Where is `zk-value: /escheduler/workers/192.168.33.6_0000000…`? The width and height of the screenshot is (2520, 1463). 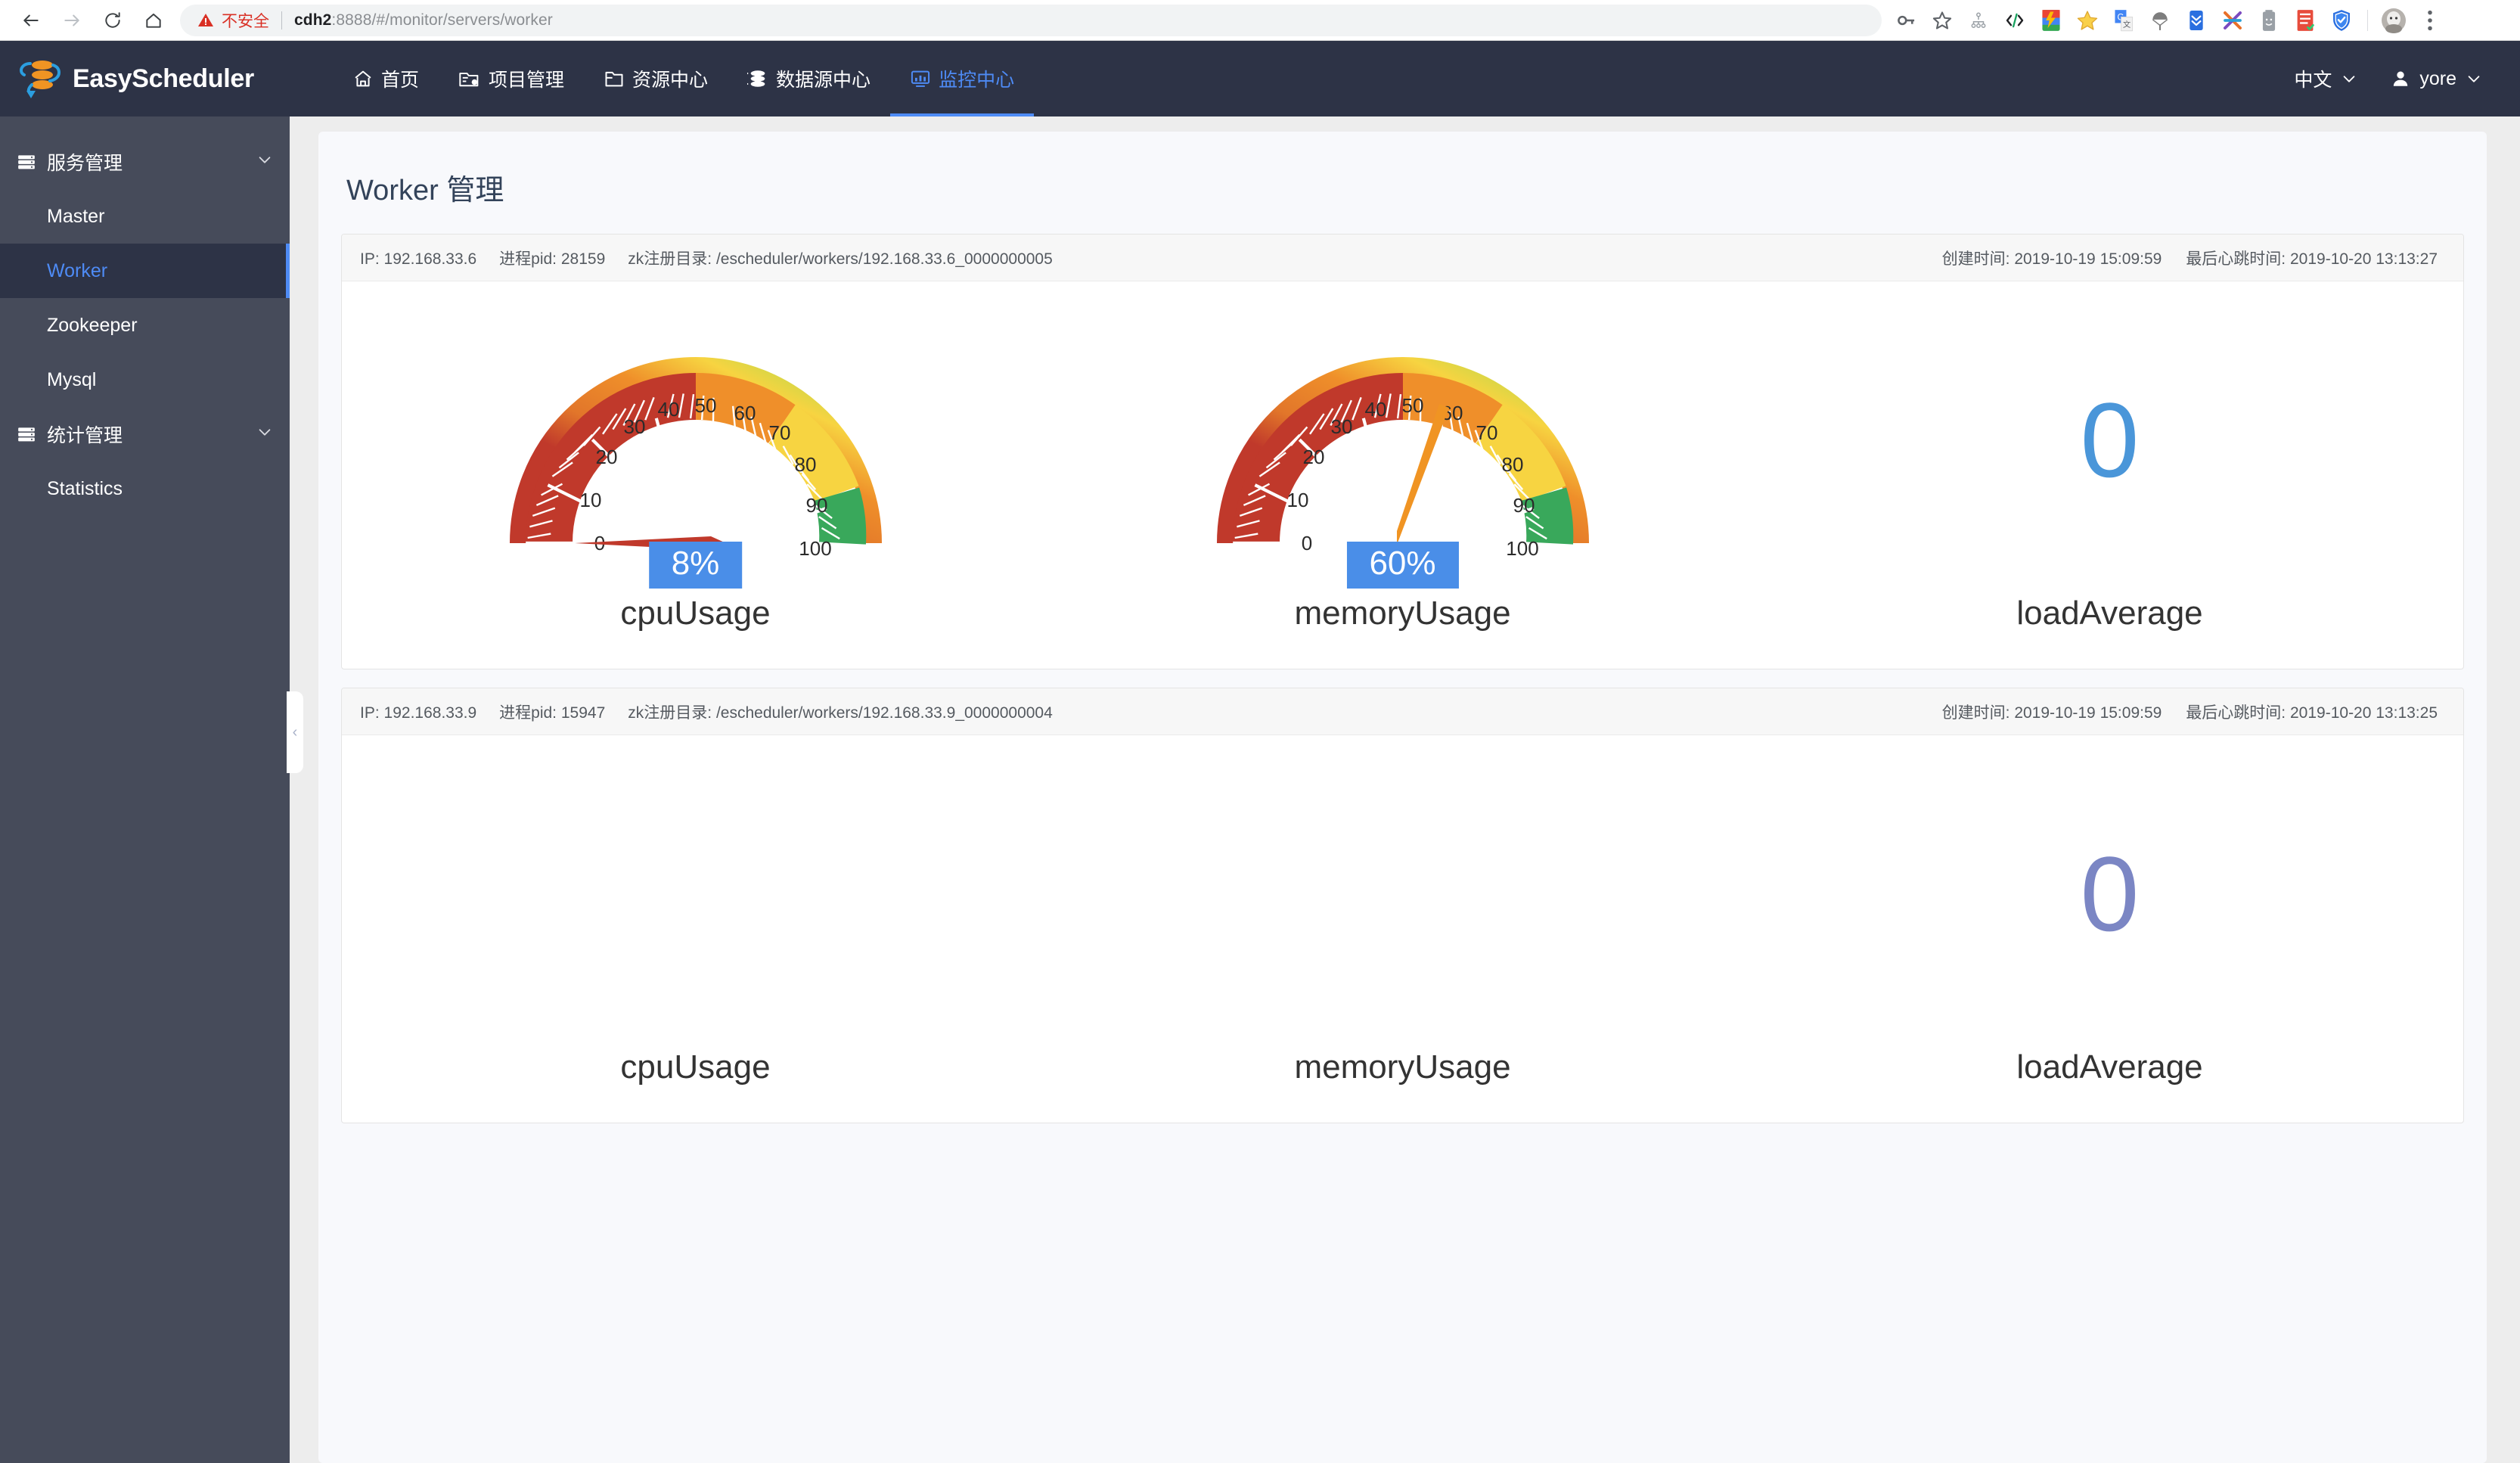
zk-value: /escheduler/workers/192.168.33.6_0000000… is located at coordinates (884, 259).